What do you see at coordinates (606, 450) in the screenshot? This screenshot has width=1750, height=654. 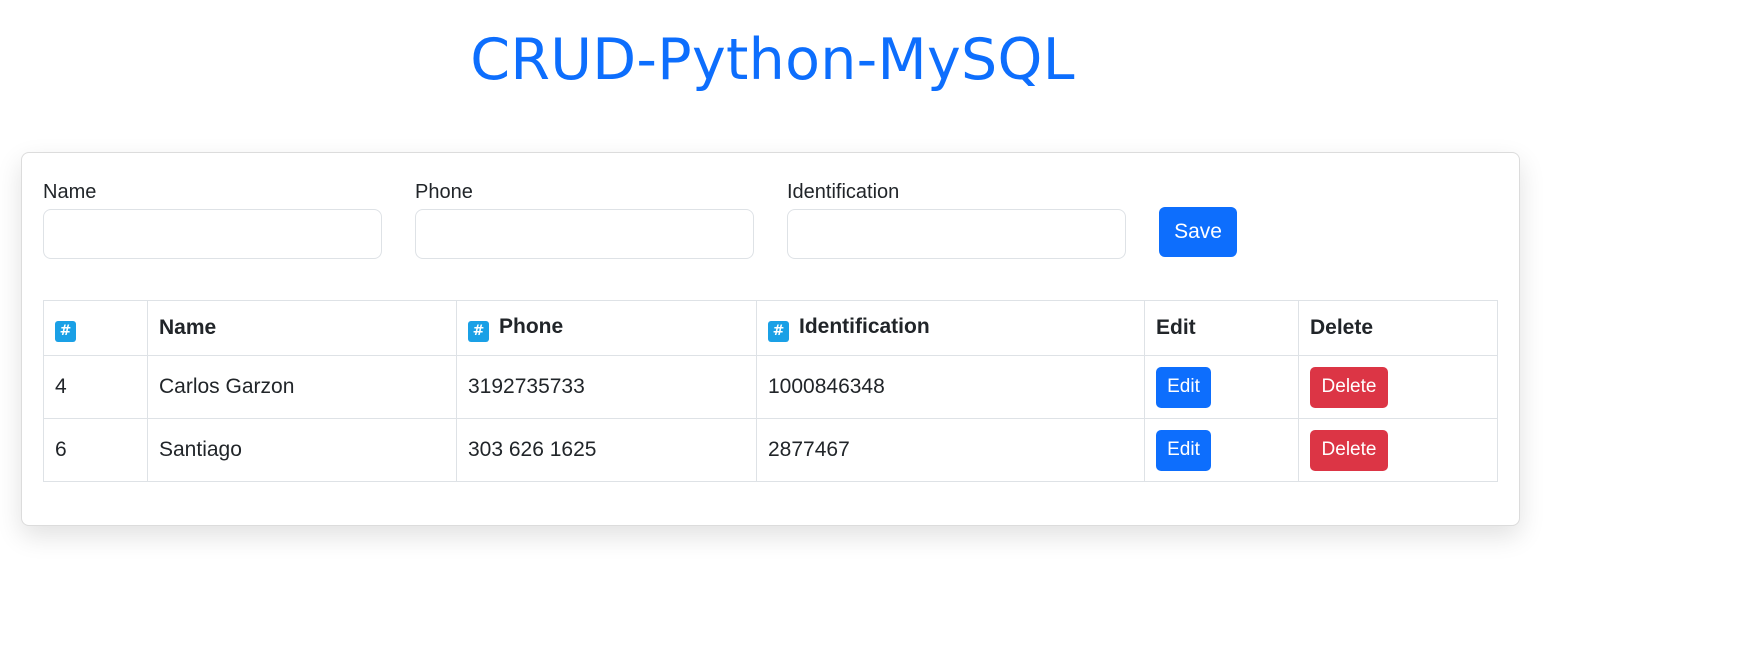 I see `cell-phone: 303 626 1625` at bounding box center [606, 450].